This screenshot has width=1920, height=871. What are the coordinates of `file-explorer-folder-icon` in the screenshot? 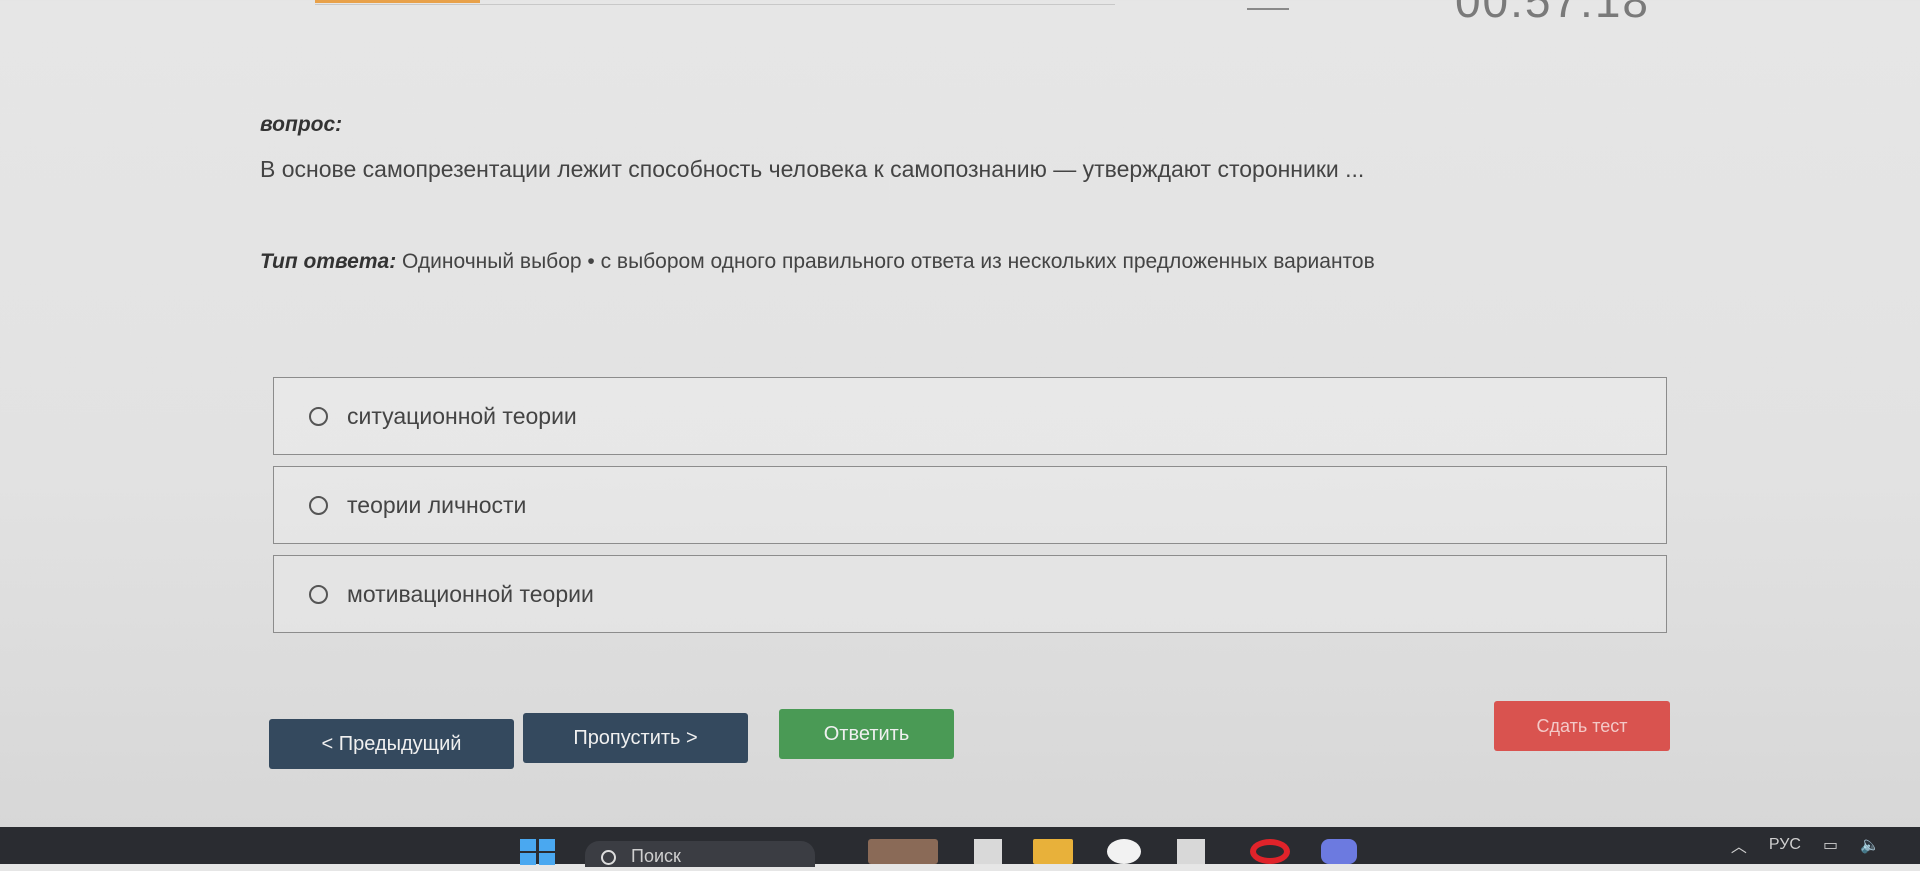 It's located at (988, 851).